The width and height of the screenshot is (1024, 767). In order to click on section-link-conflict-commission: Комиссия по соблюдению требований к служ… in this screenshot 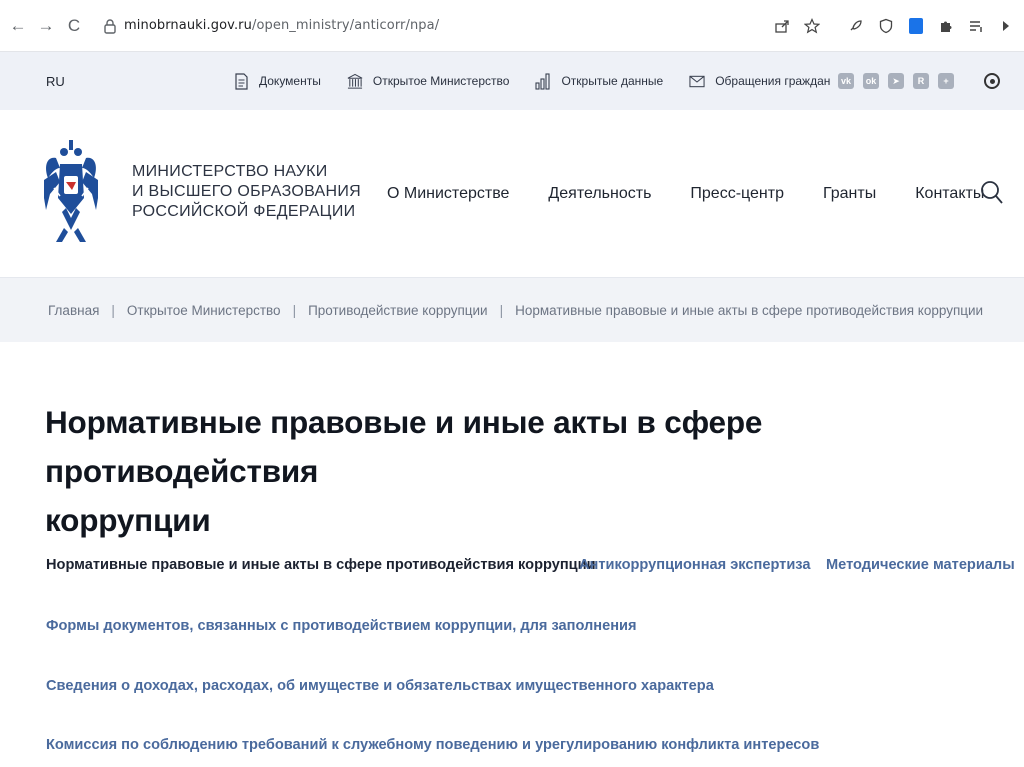, I will do `click(432, 745)`.